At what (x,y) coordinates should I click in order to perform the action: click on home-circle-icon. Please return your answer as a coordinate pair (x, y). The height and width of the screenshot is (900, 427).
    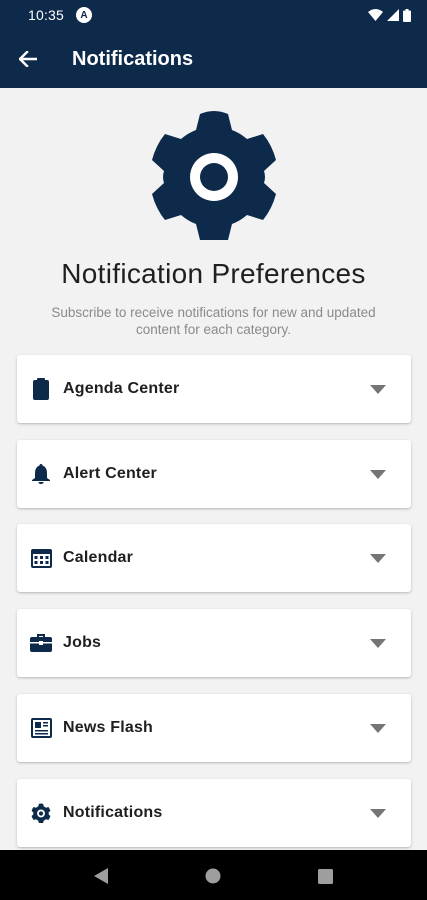
    Looking at the image, I should click on (213, 876).